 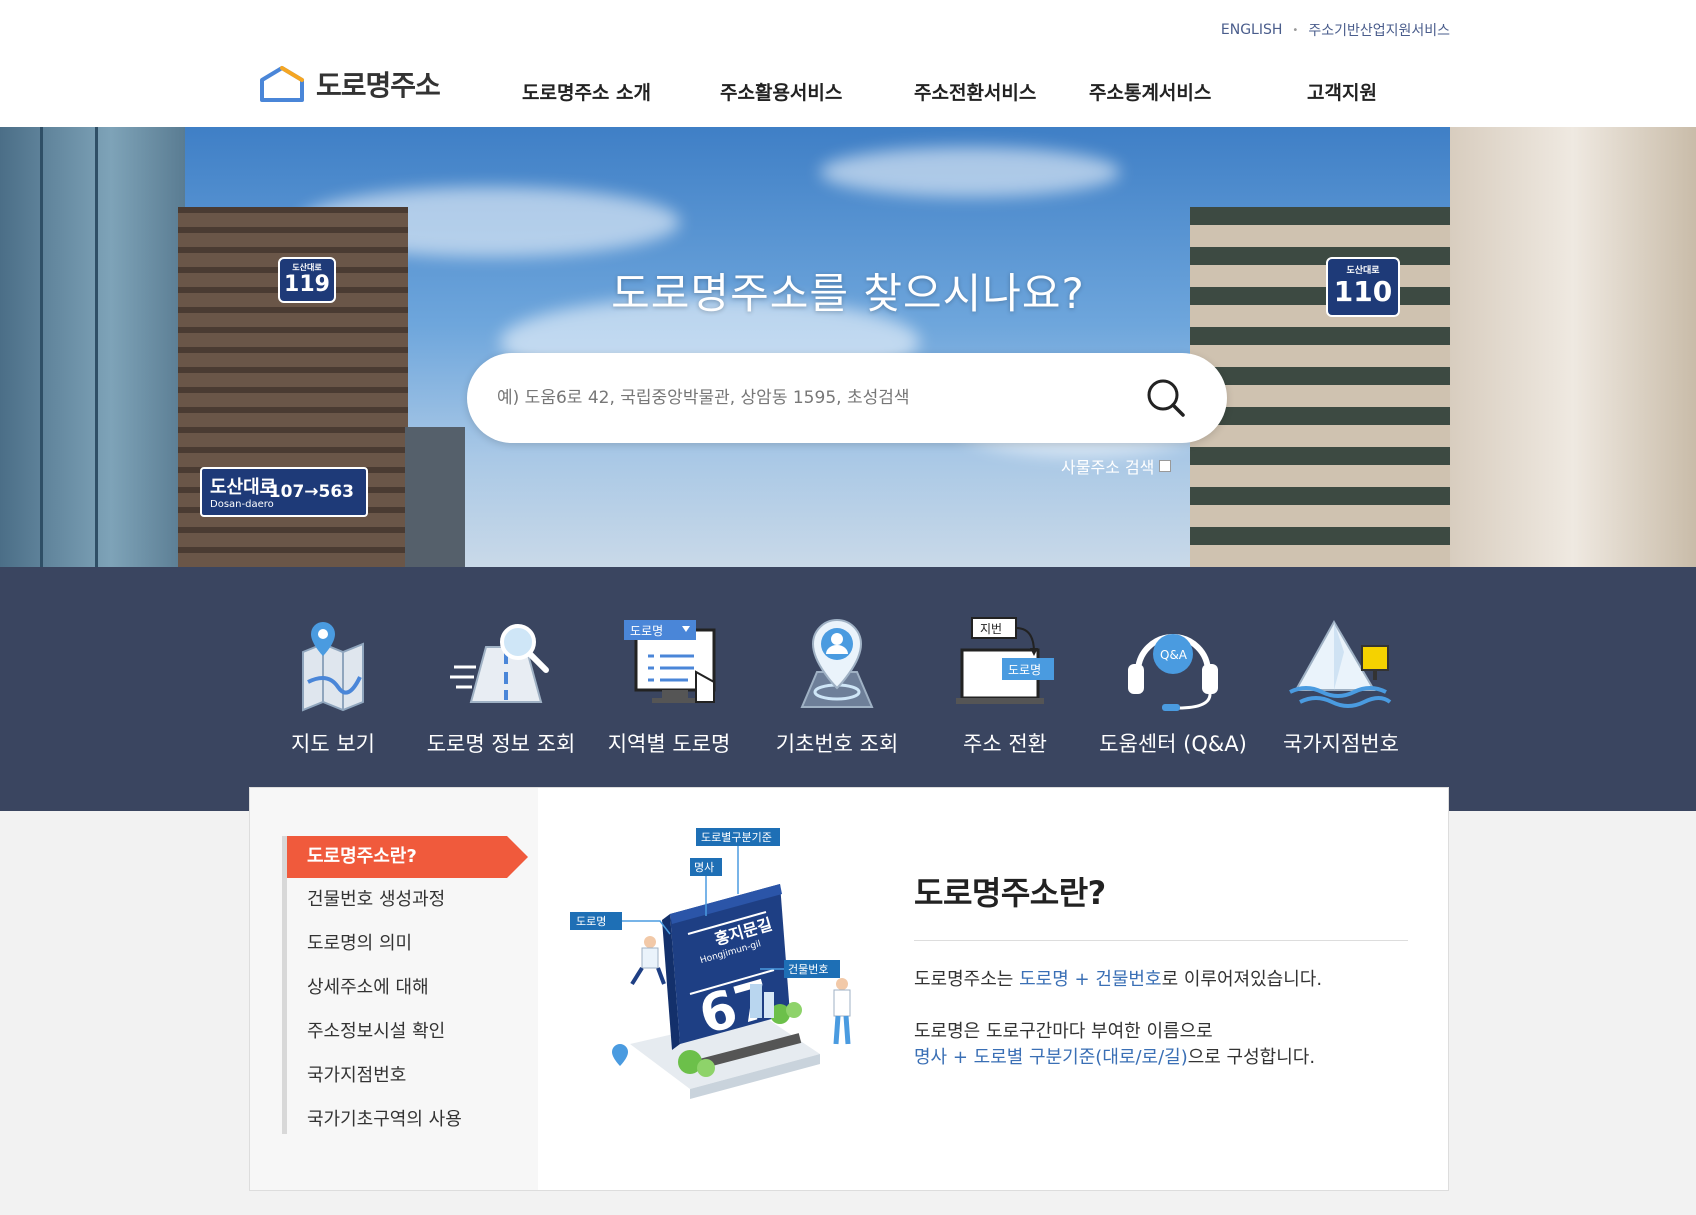 I want to click on address-search-input, so click(x=807, y=398).